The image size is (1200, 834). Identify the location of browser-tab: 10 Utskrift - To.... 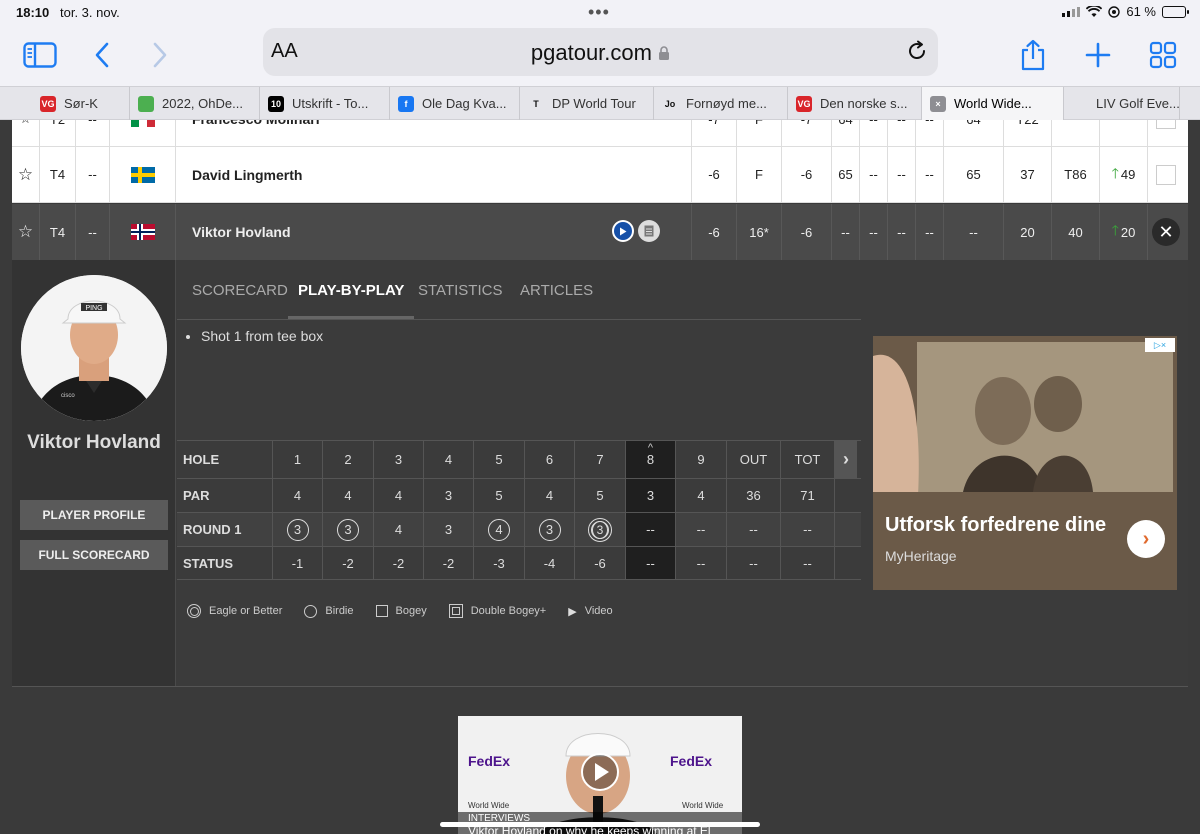
(325, 103).